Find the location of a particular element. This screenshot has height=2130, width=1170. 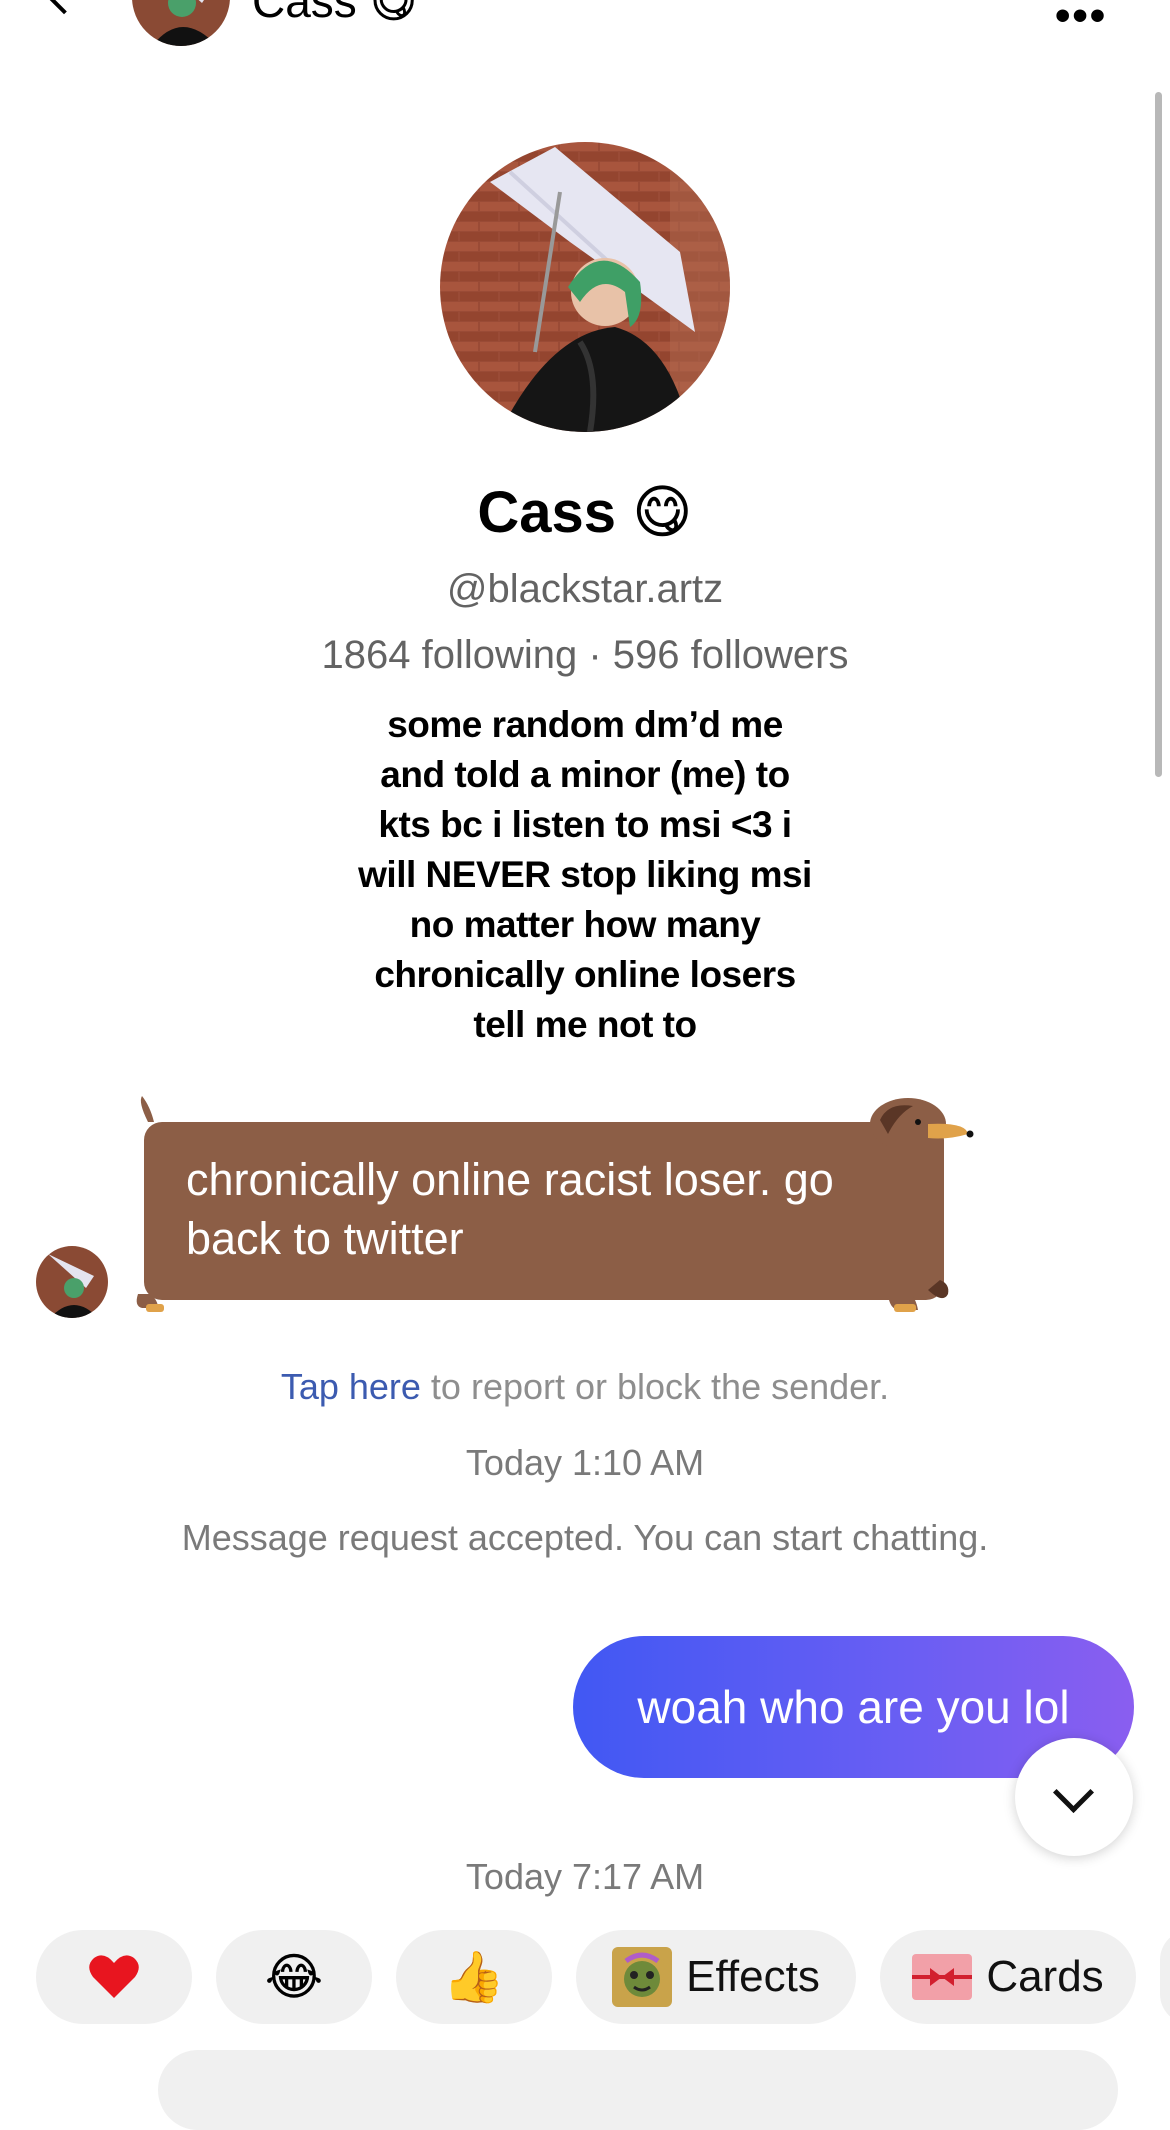

back-icon is located at coordinates (64, 7).